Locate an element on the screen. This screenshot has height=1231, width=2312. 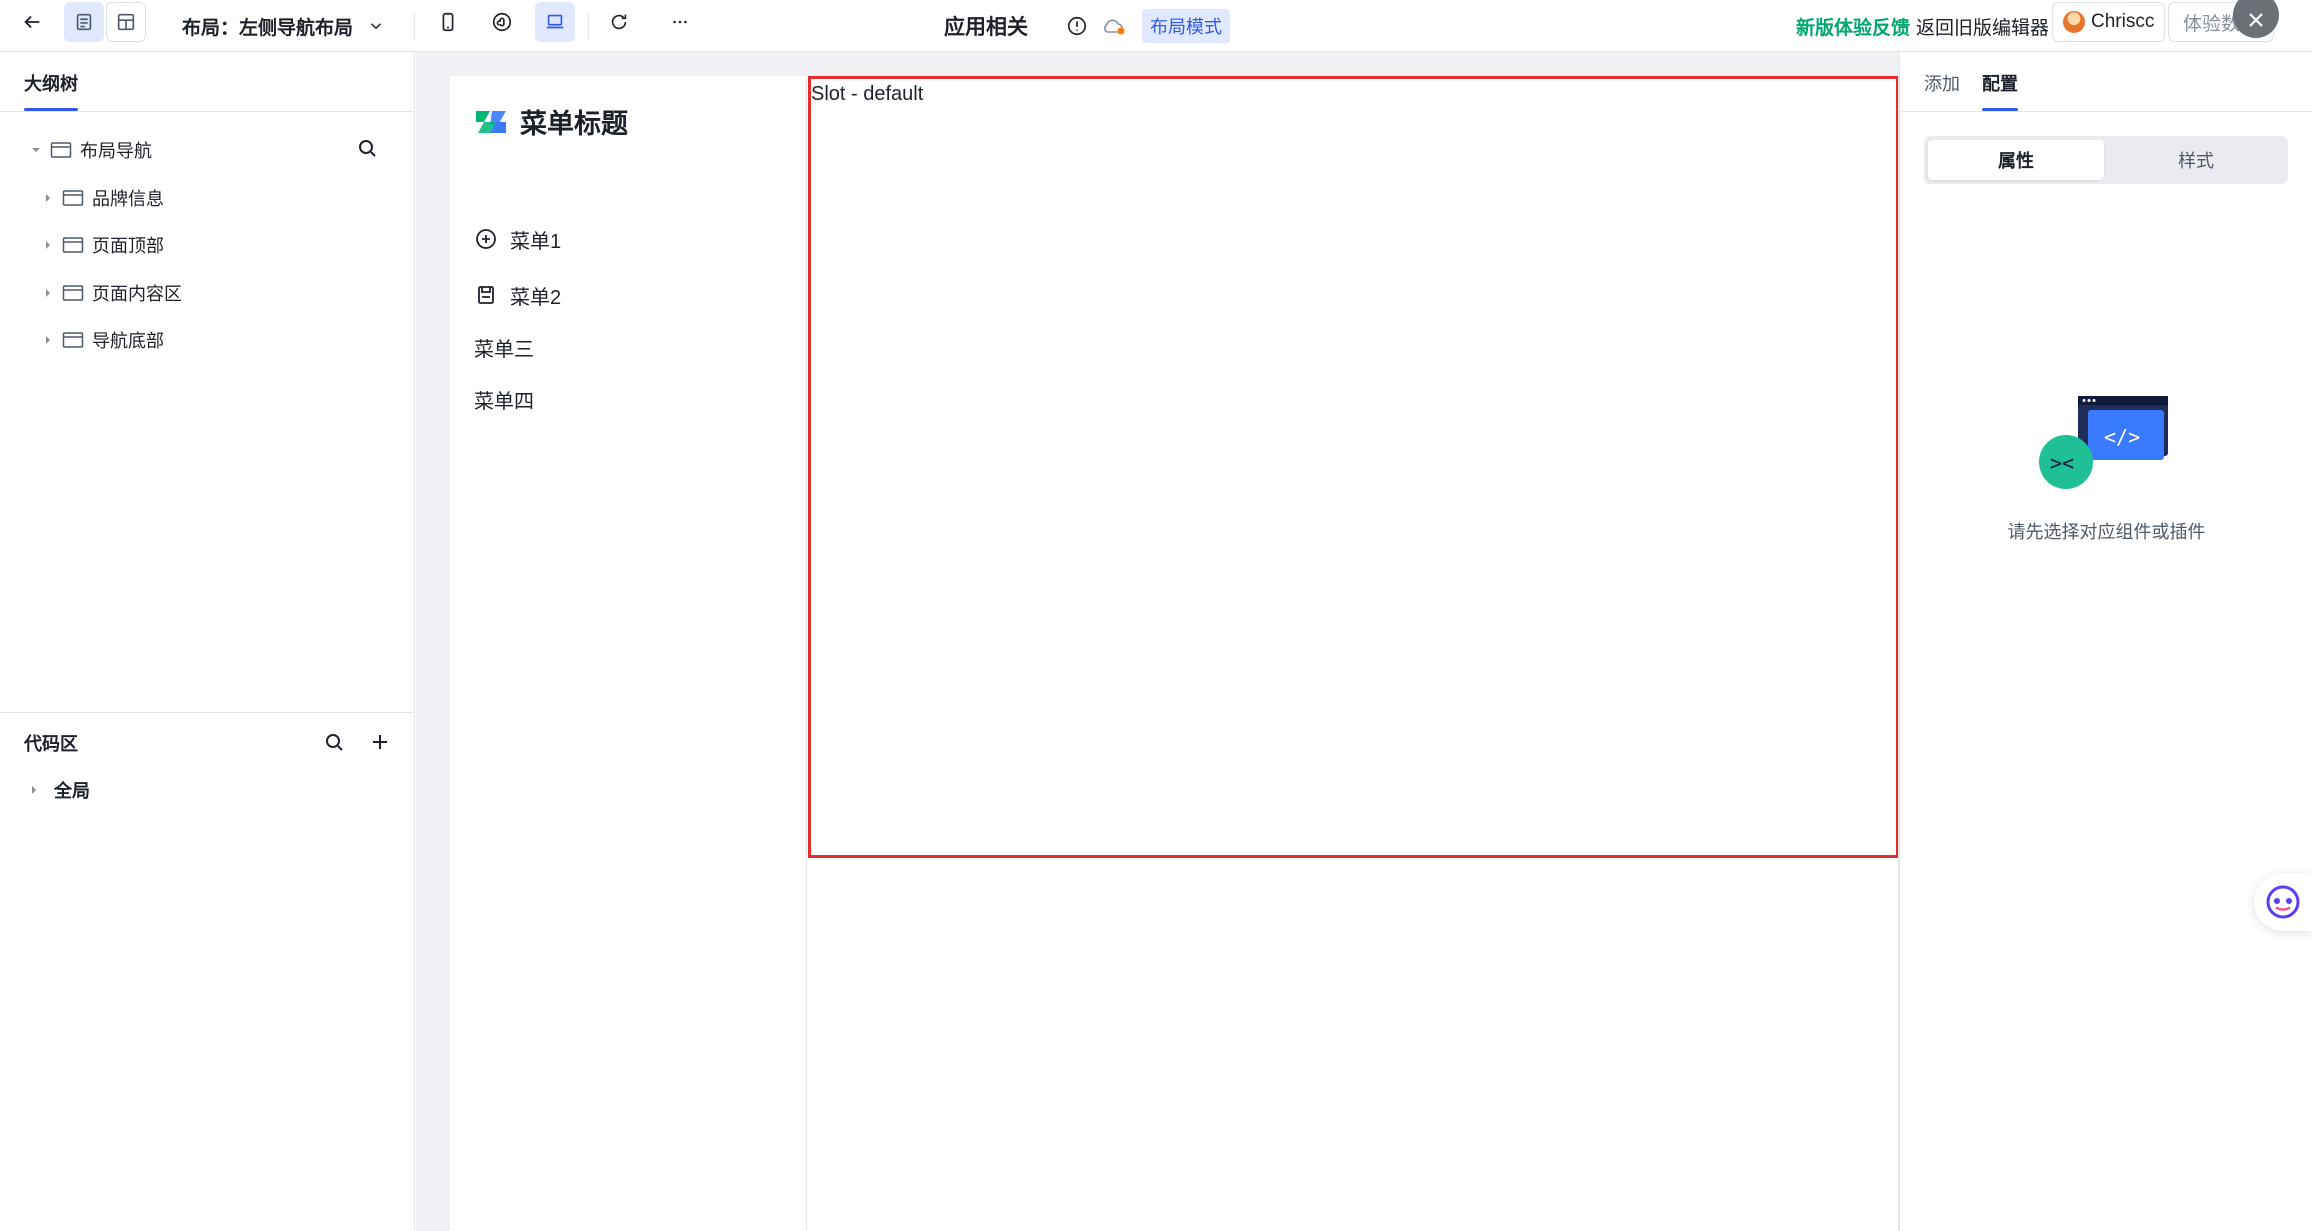
mobile-preview-button is located at coordinates (448, 22).